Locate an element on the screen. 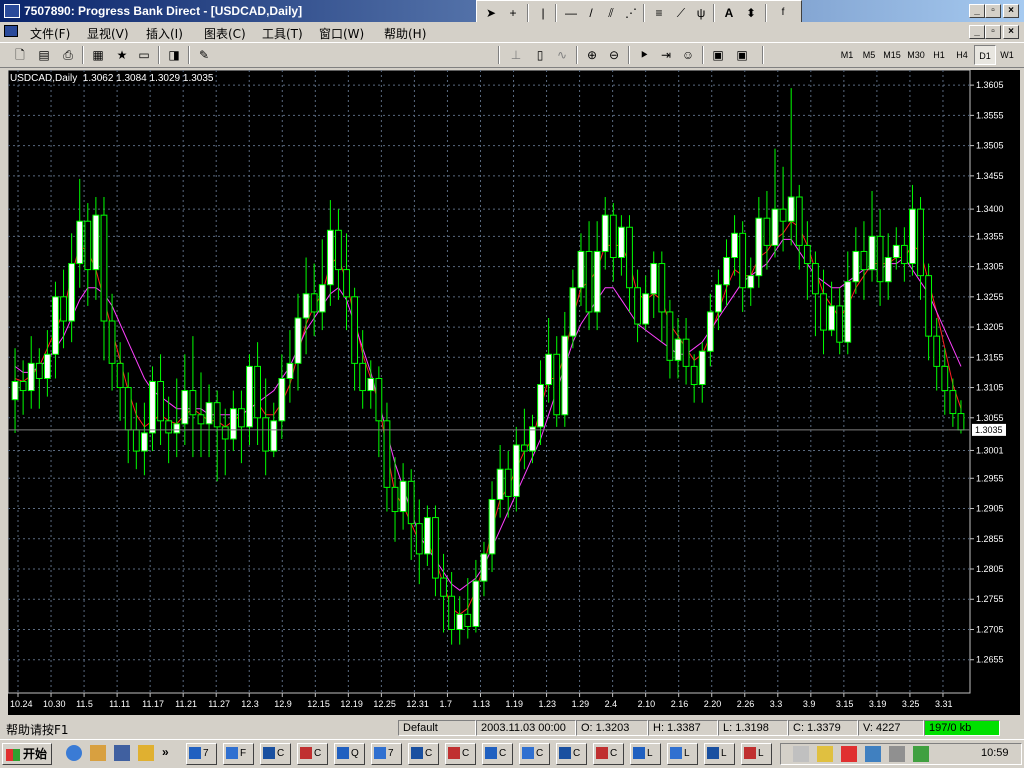  timeframe-m30: M30 is located at coordinates (916, 55).